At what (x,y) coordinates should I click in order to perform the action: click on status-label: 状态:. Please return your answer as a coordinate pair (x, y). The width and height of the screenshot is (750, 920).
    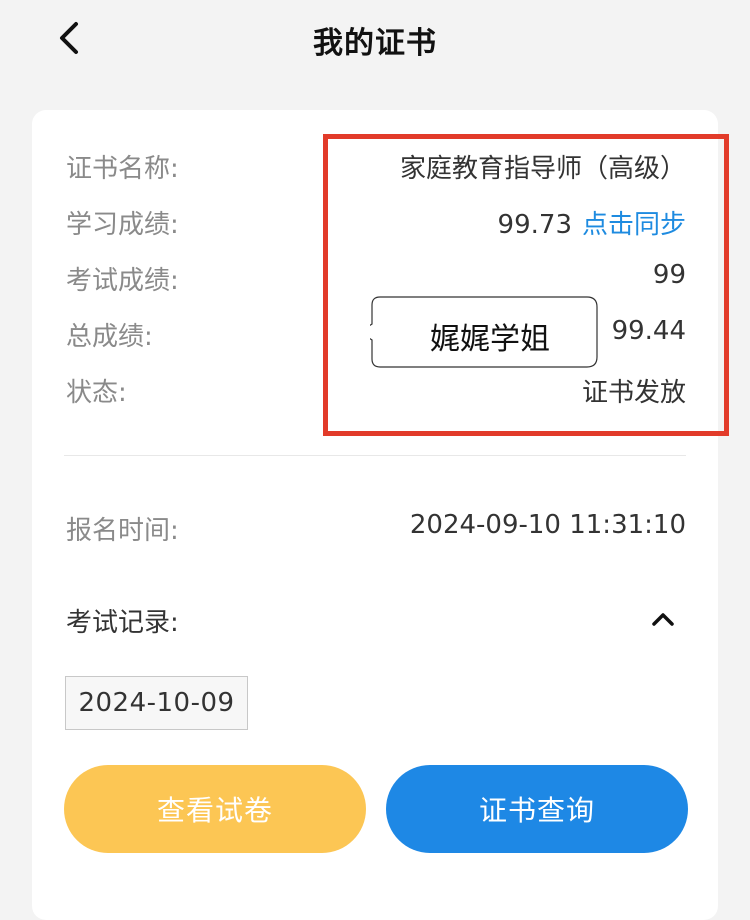
    Looking at the image, I should click on (96, 393).